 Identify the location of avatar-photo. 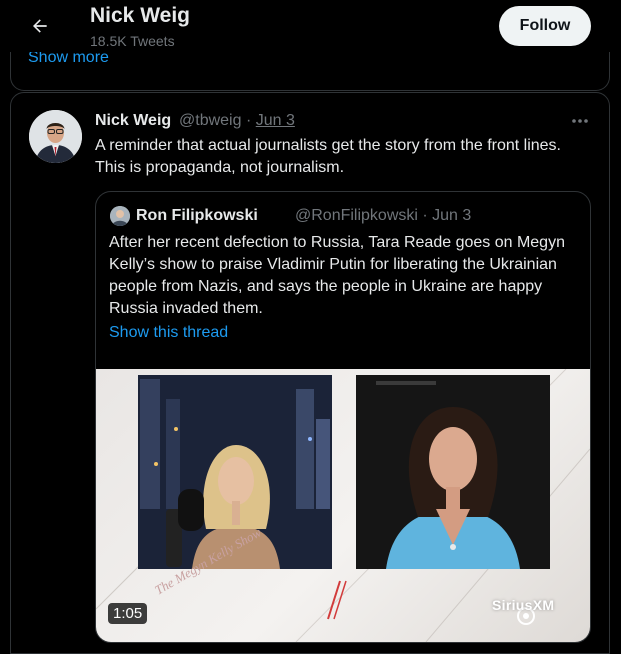
(55, 136).